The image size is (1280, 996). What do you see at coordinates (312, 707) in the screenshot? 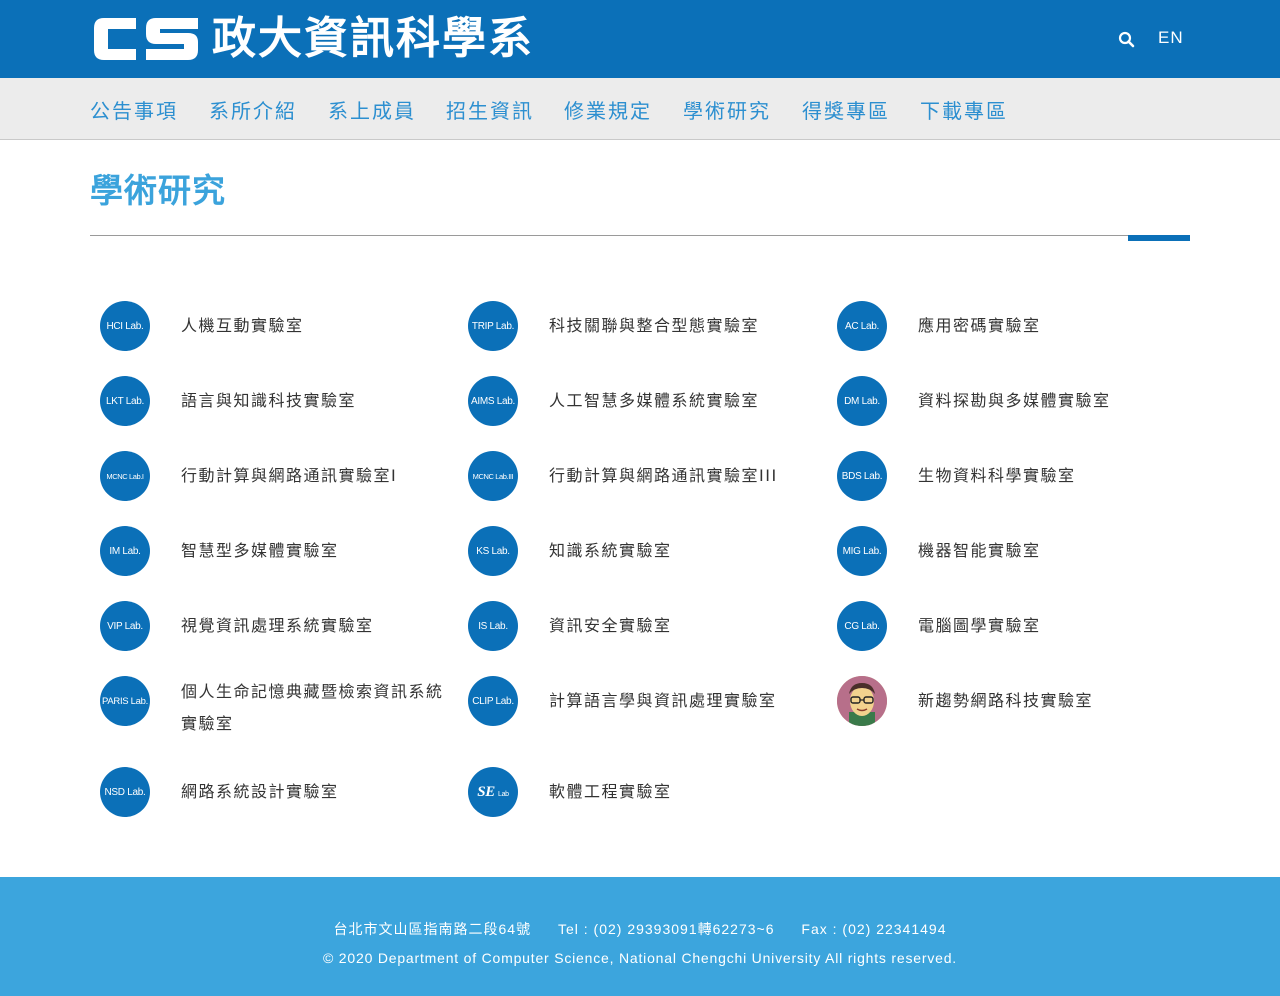
I see `lab-name: 個人生命記憶典藏暨檢索資訊系統實驗室` at bounding box center [312, 707].